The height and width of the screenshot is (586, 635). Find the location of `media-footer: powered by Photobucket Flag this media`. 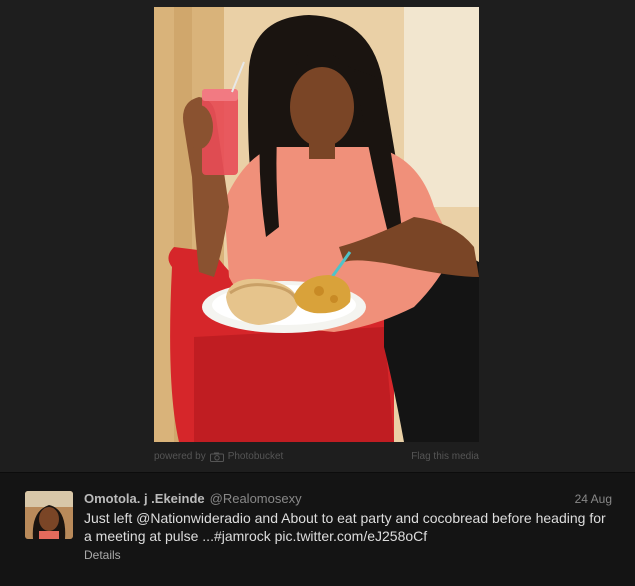

media-footer: powered by Photobucket Flag this media is located at coordinates (316, 458).